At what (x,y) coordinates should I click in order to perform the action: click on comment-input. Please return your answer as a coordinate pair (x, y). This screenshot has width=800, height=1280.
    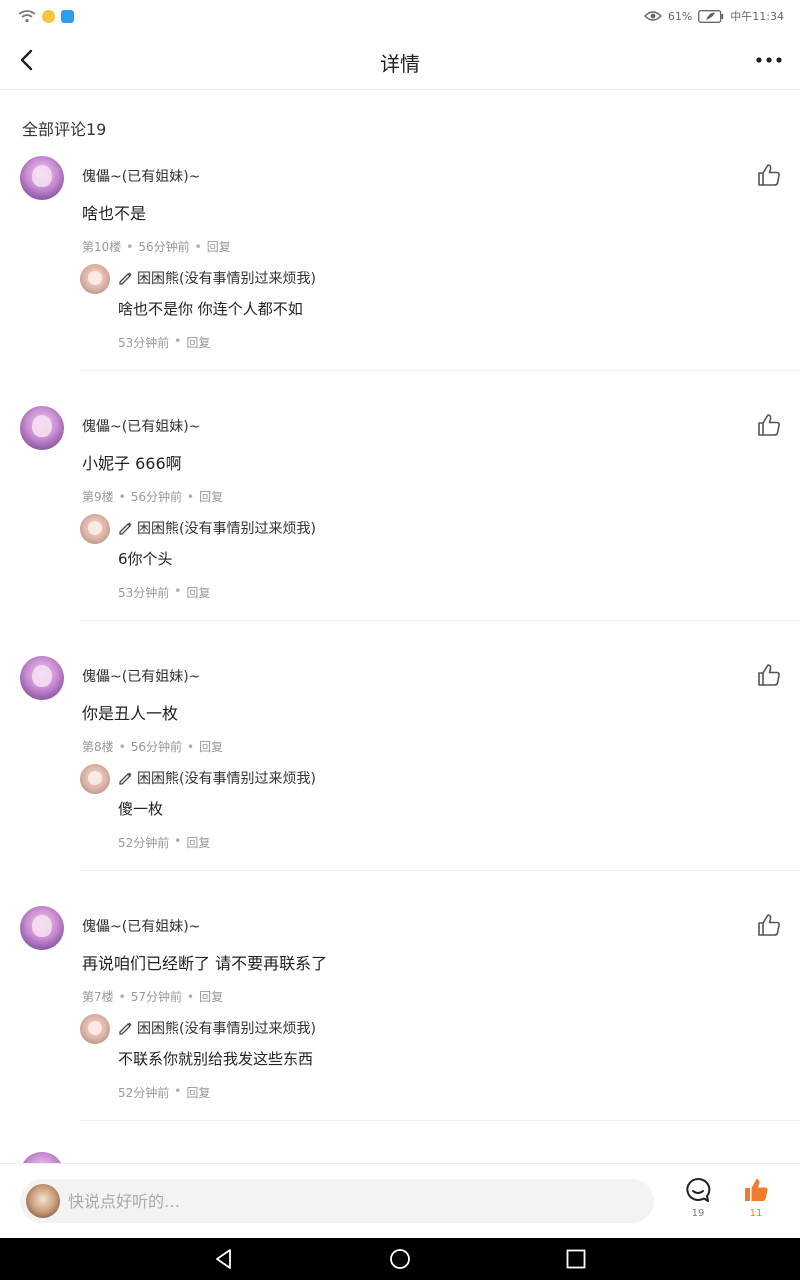
    Looking at the image, I should click on (353, 1201).